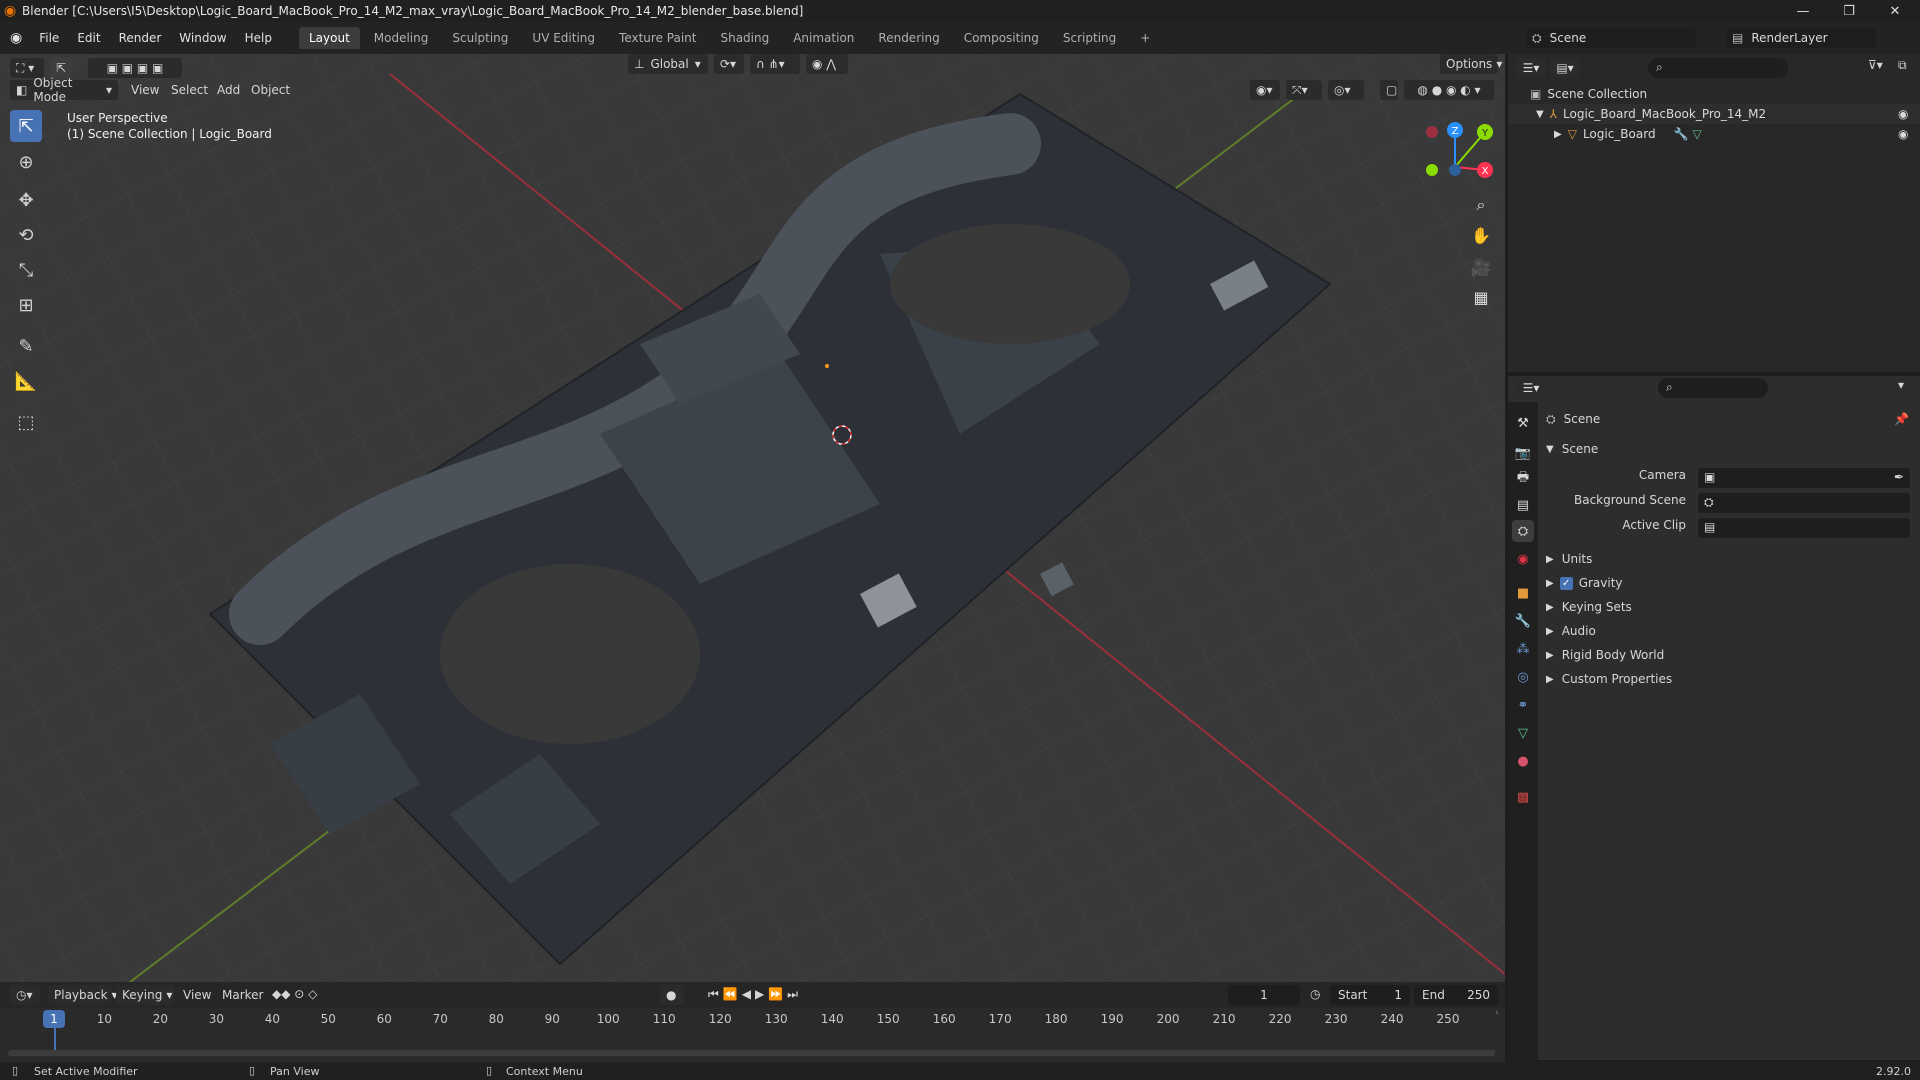 This screenshot has width=1920, height=1080. Describe the element at coordinates (1500, 1035) in the screenshot. I see `timeline-collapse-arrow: ‹` at that location.